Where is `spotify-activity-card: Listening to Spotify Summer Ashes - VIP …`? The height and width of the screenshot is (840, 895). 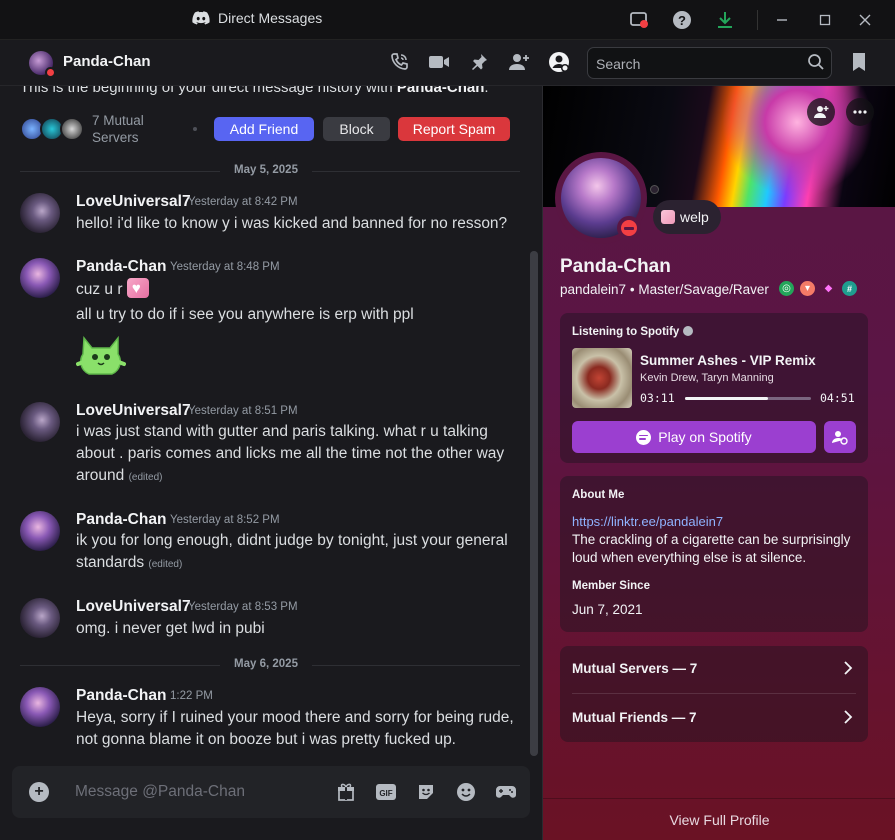
spotify-activity-card: Listening to Spotify Summer Ashes - VIP … is located at coordinates (714, 388).